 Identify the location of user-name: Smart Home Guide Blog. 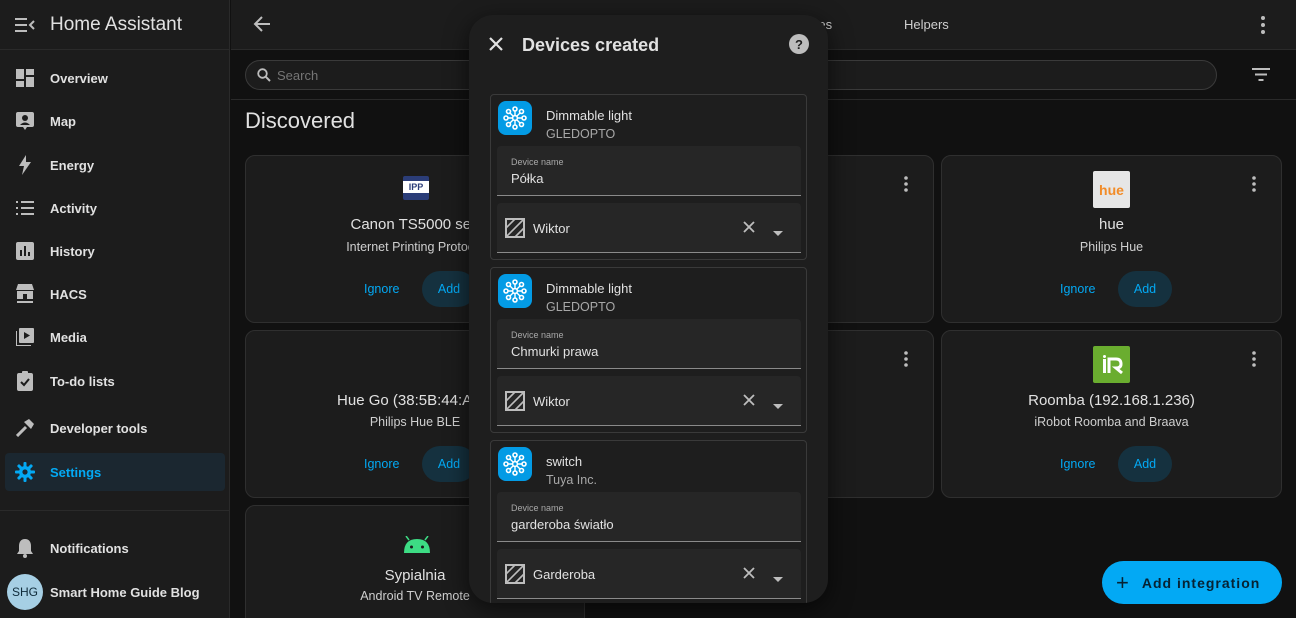
(125, 592).